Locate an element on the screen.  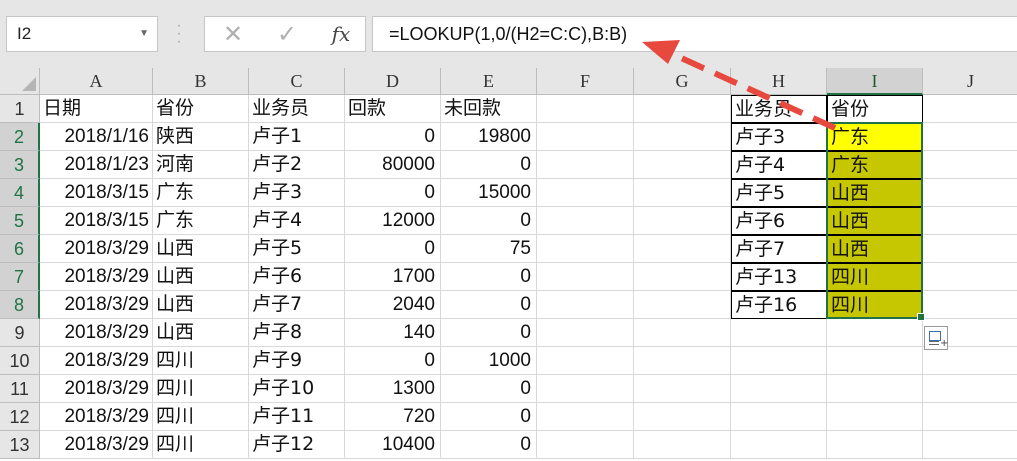
row-header-11: 11 is located at coordinates (20, 389).